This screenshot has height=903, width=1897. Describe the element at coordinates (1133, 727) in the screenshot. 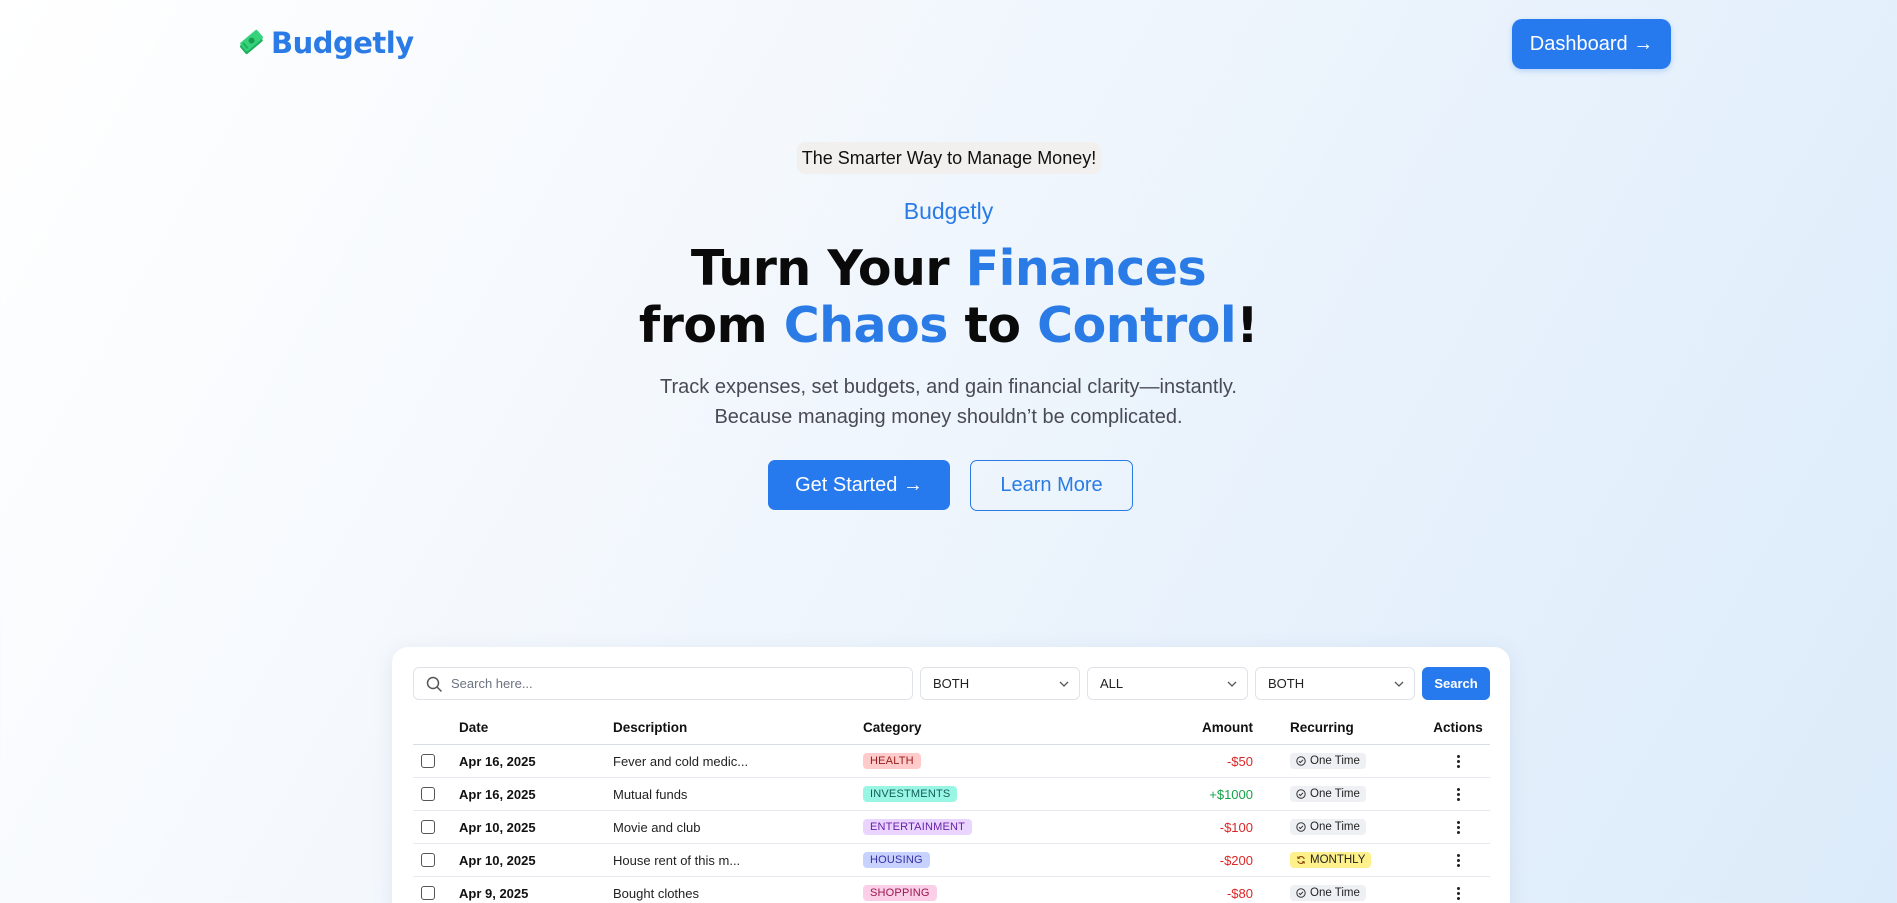

I see `header-amount: Amount` at that location.